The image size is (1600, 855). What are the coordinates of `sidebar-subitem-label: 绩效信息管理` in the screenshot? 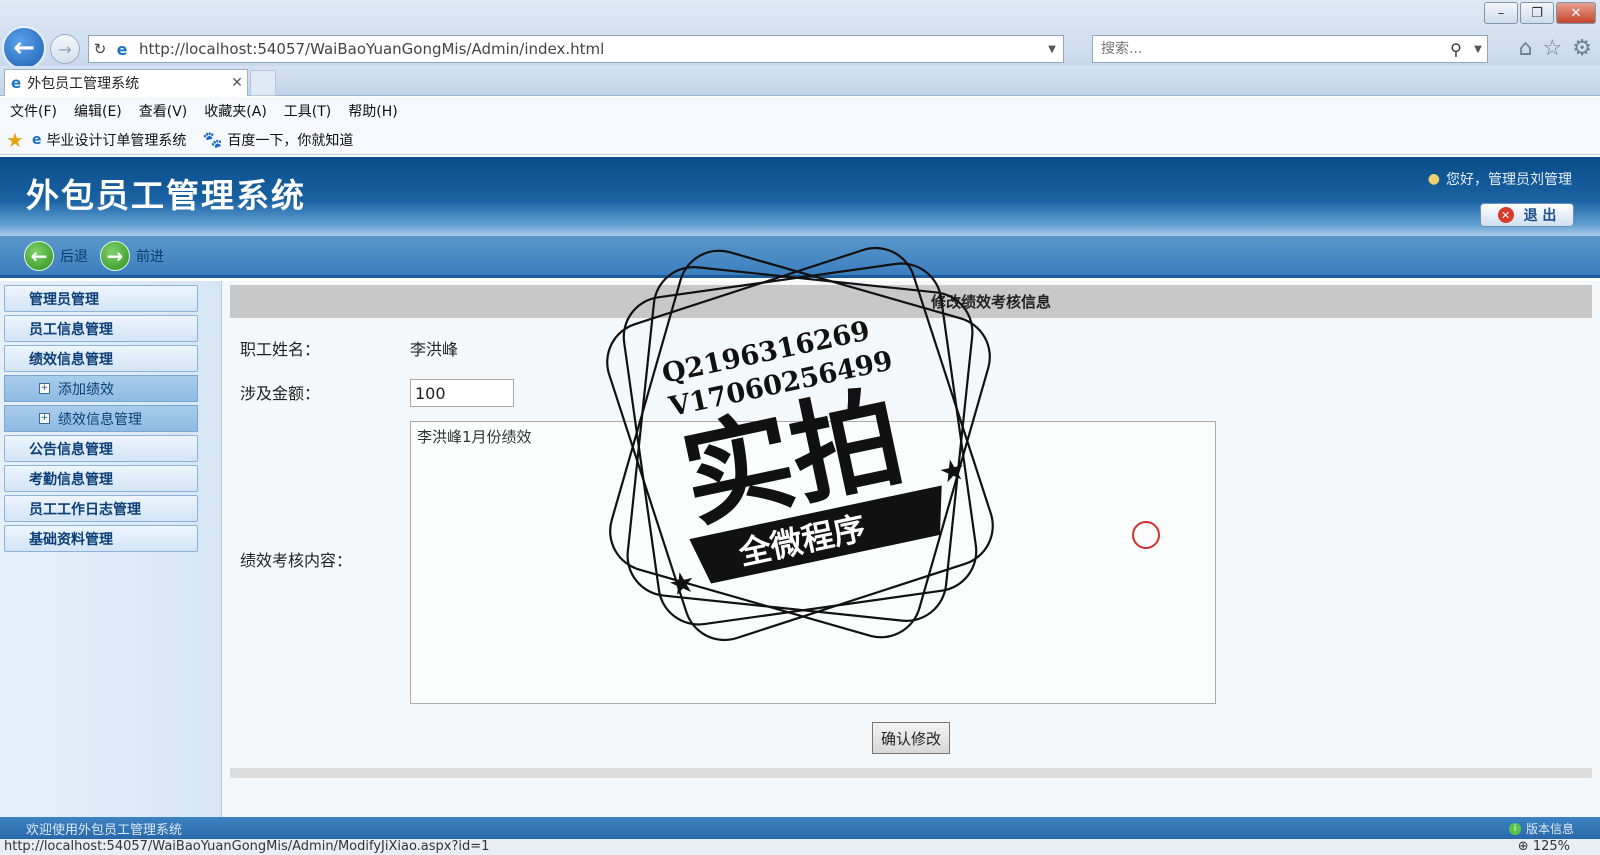 It's located at (100, 419).